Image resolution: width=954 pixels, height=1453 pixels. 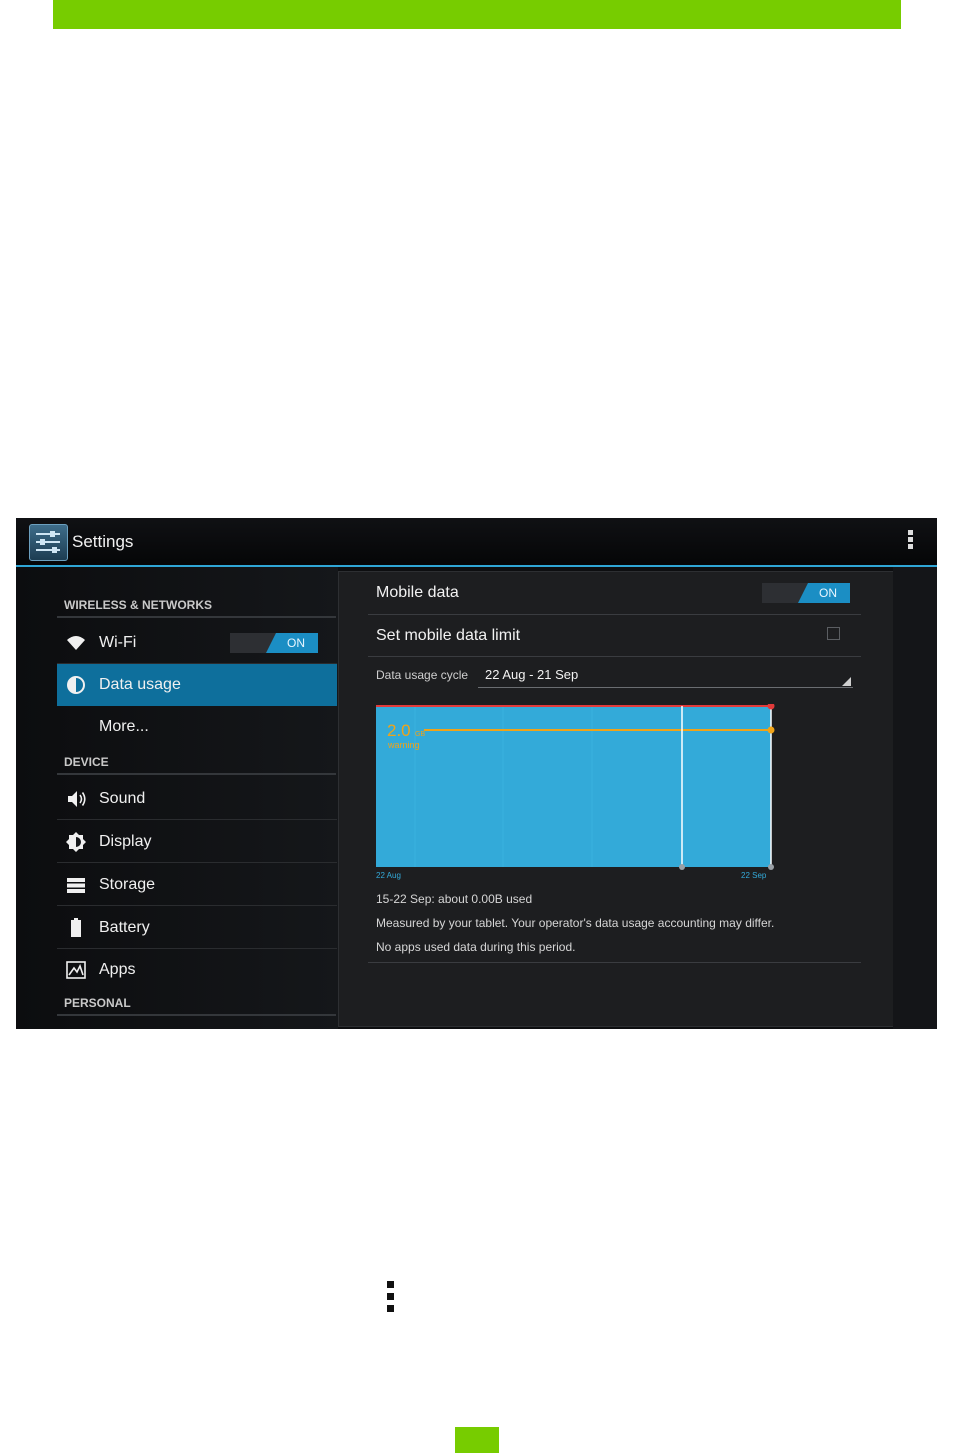 I want to click on cycle-value: 22 Aug - 21 Sep, so click(x=532, y=674).